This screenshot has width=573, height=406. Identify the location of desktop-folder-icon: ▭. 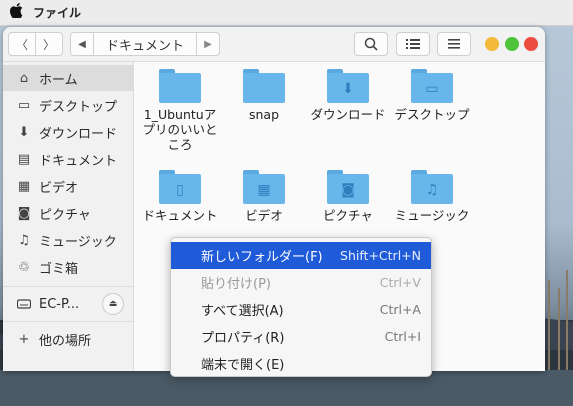
(432, 86).